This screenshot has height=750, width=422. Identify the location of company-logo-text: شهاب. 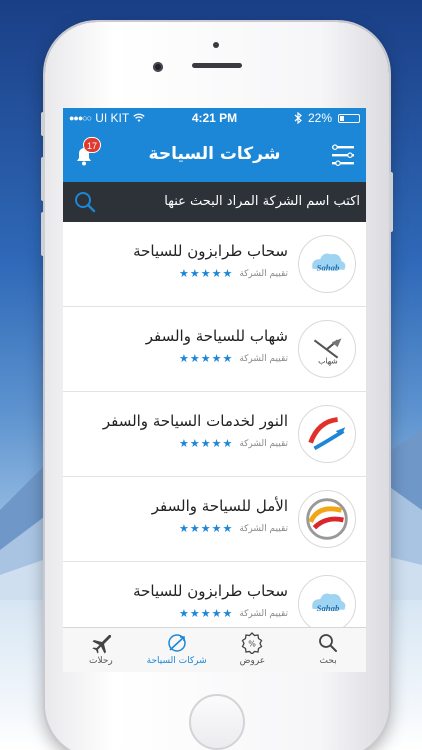
(328, 360).